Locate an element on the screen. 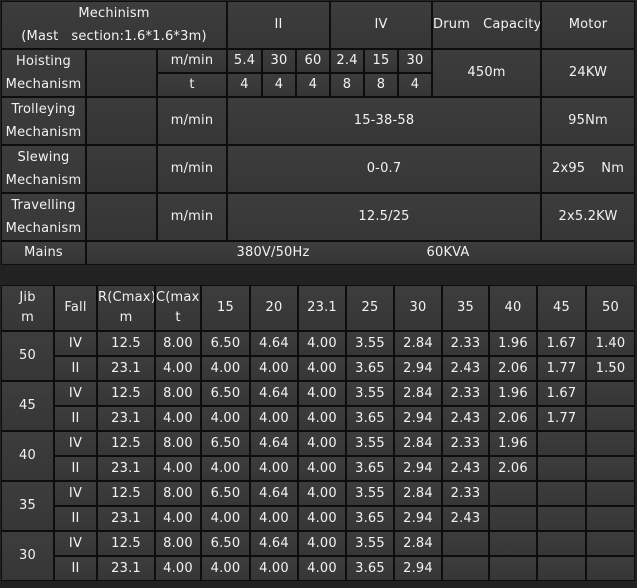 This screenshot has width=637, height=588. load-value-cell: 2.06 is located at coordinates (513, 368).